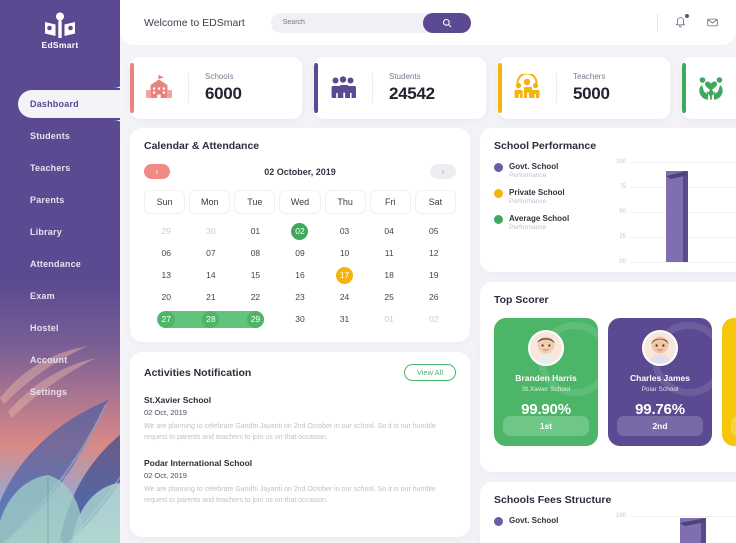 The image size is (736, 543). Describe the element at coordinates (166, 253) in the screenshot. I see `calendar-day: 06` at that location.